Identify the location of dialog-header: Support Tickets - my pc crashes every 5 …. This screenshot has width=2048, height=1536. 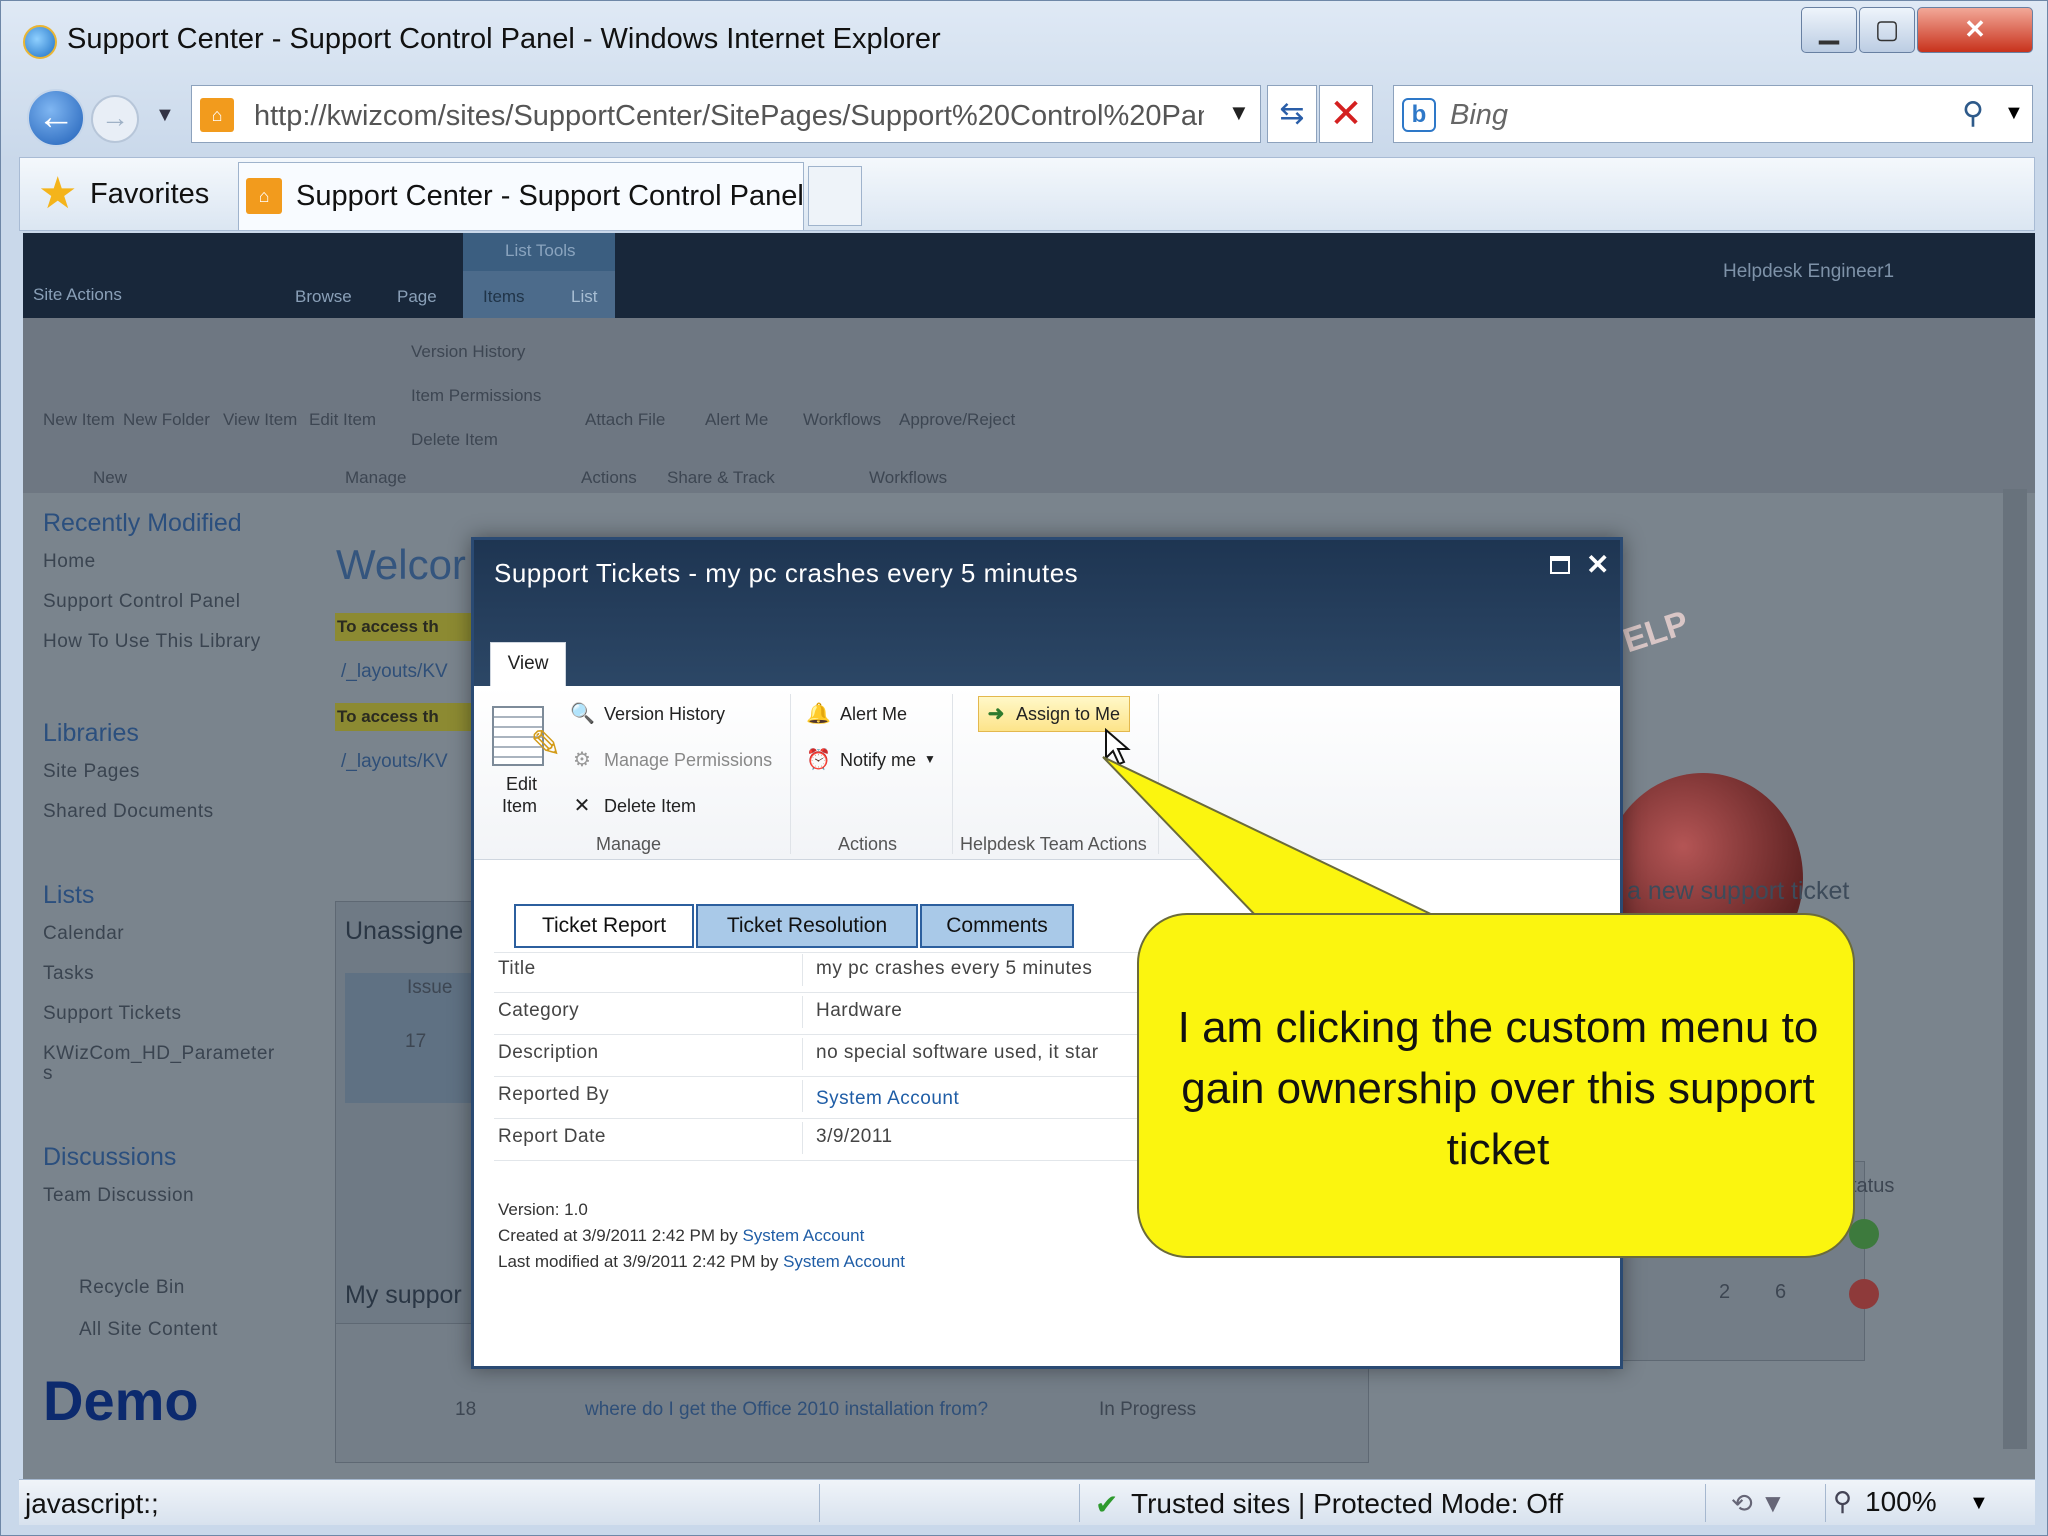
(1047, 613).